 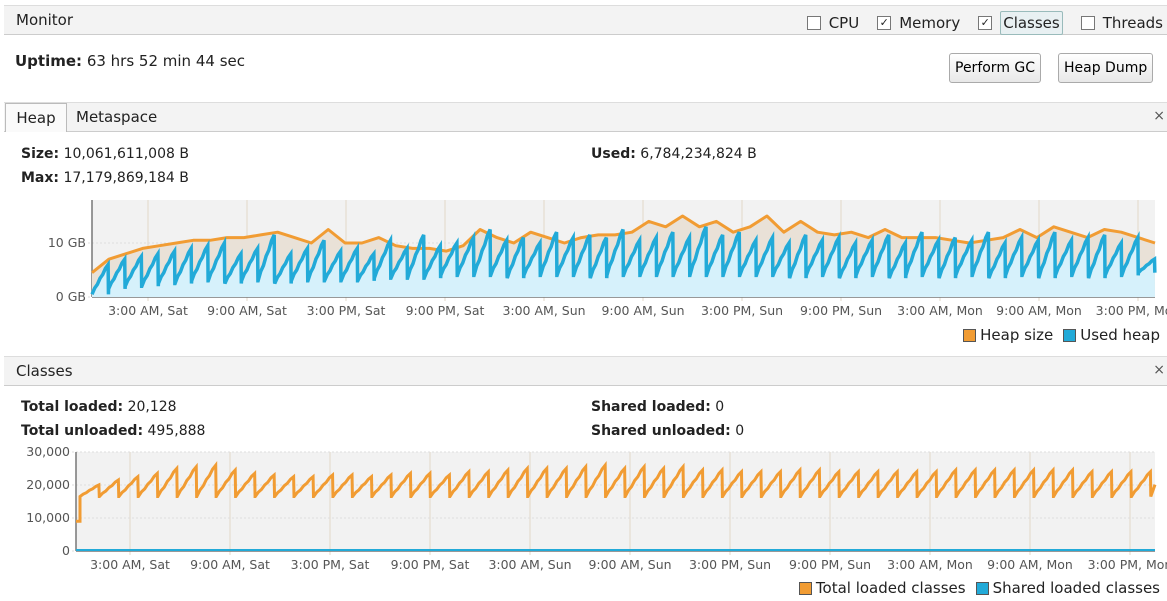 I want to click on heap-size: Size: 10,061,611,008 B, so click(x=105, y=154).